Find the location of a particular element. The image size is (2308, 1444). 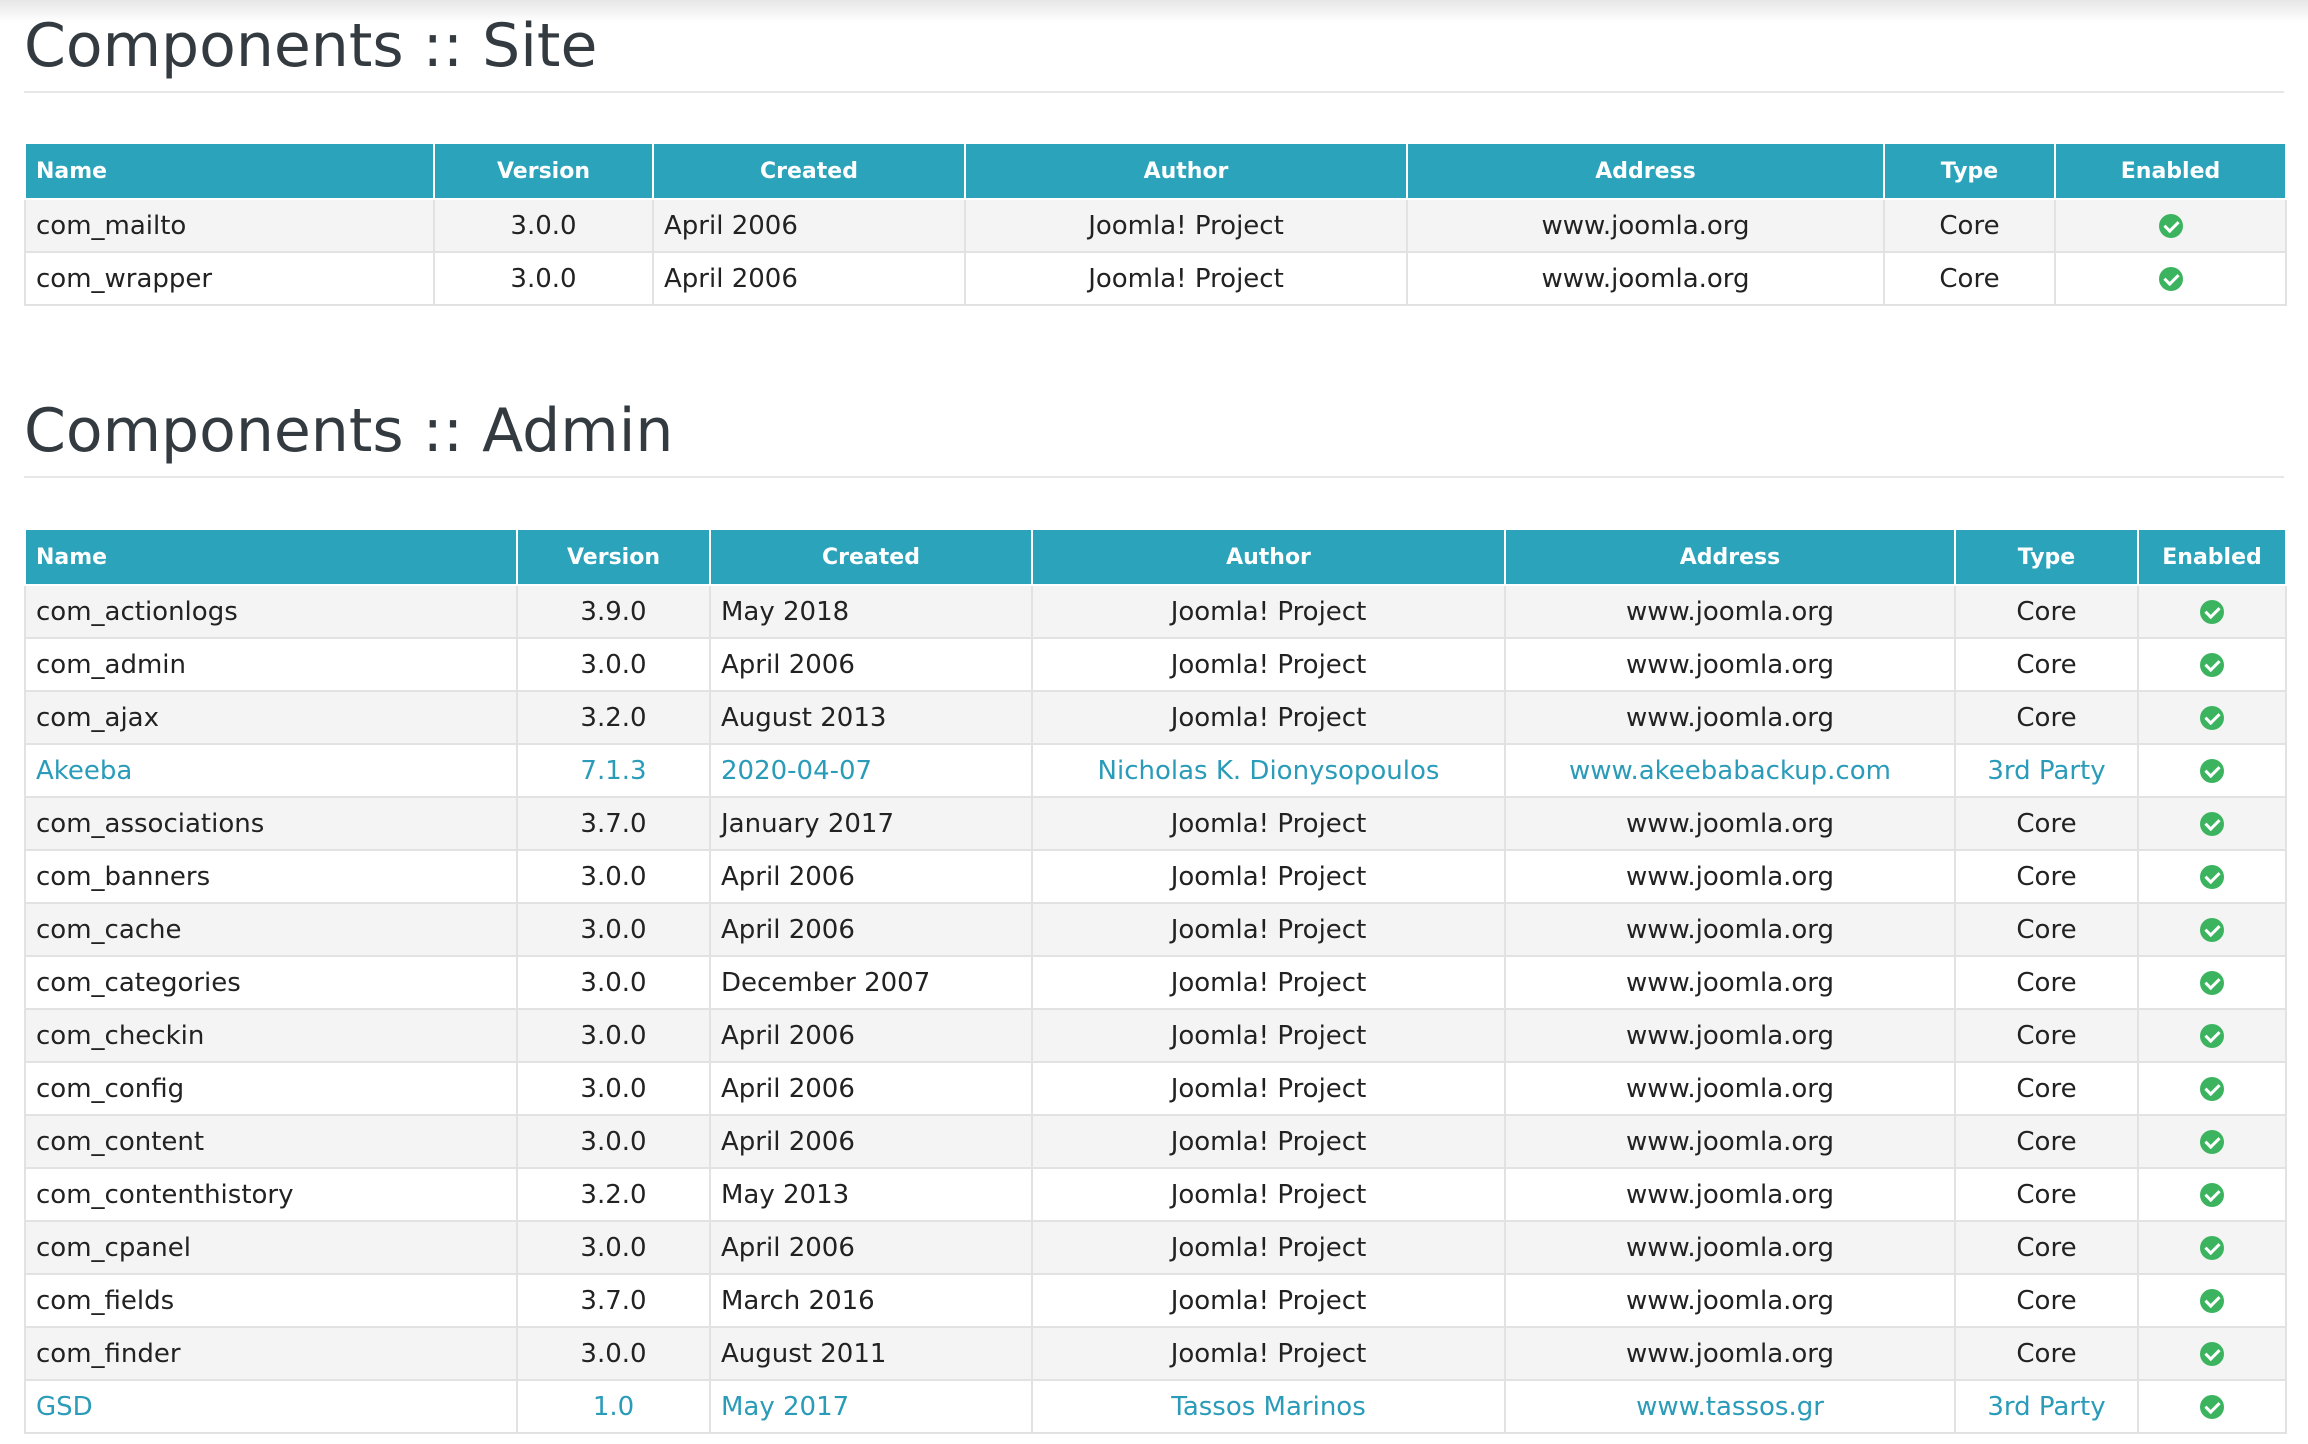

cell-address: www.tassos.gr is located at coordinates (1730, 1406).